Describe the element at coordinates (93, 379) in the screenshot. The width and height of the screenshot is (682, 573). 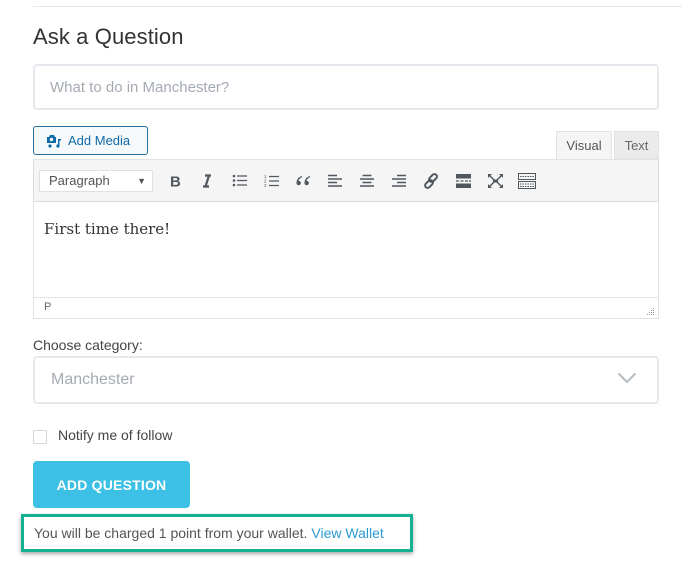
I see `category-selected-value: Manchester` at that location.